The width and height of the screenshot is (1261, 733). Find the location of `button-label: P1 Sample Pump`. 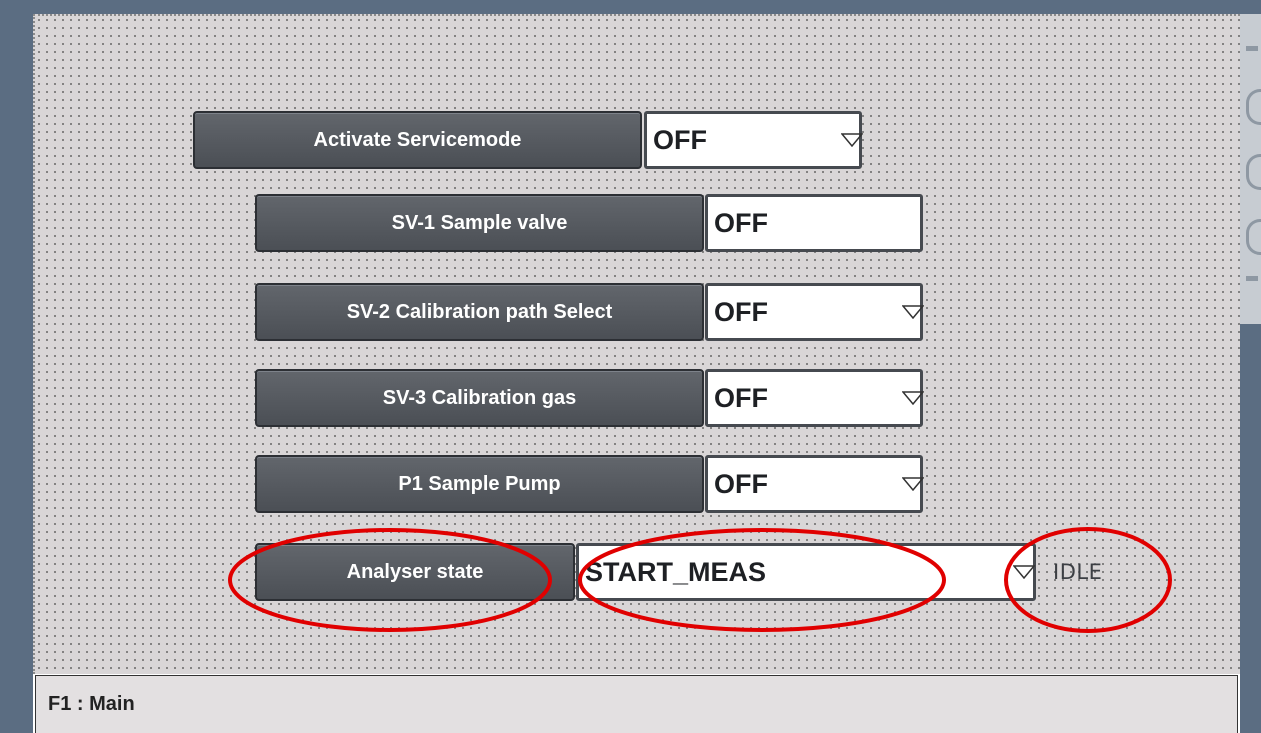

button-label: P1 Sample Pump is located at coordinates (479, 483).